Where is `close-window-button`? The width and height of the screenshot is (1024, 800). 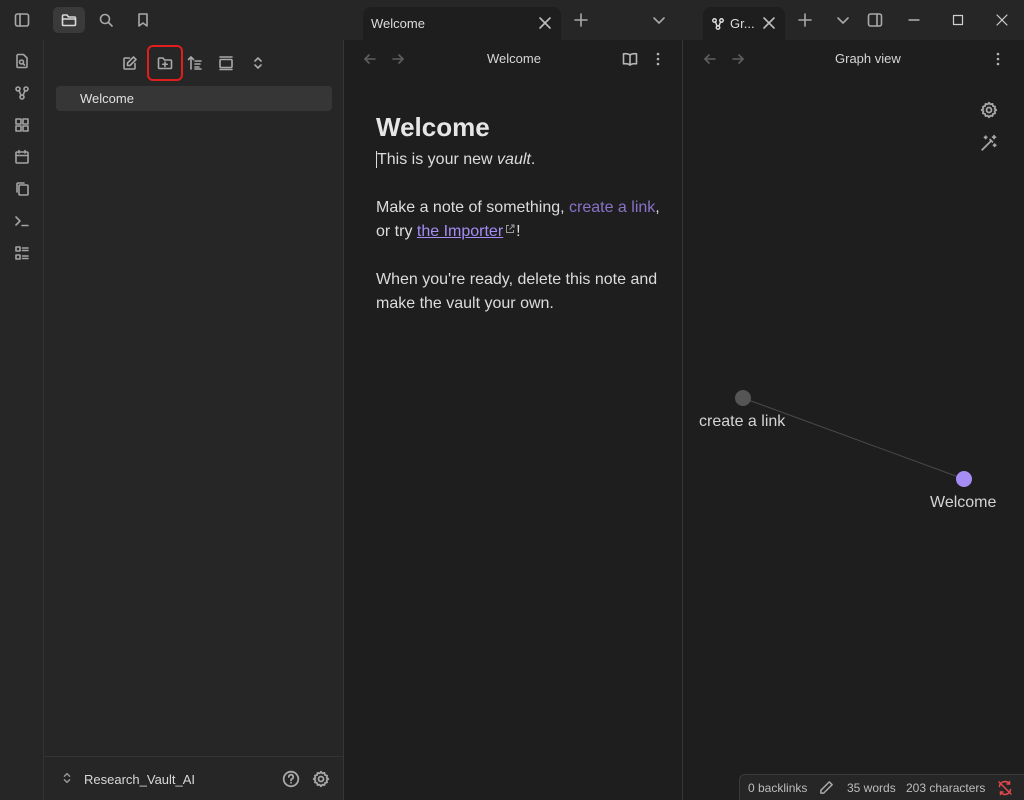 close-window-button is located at coordinates (1002, 20).